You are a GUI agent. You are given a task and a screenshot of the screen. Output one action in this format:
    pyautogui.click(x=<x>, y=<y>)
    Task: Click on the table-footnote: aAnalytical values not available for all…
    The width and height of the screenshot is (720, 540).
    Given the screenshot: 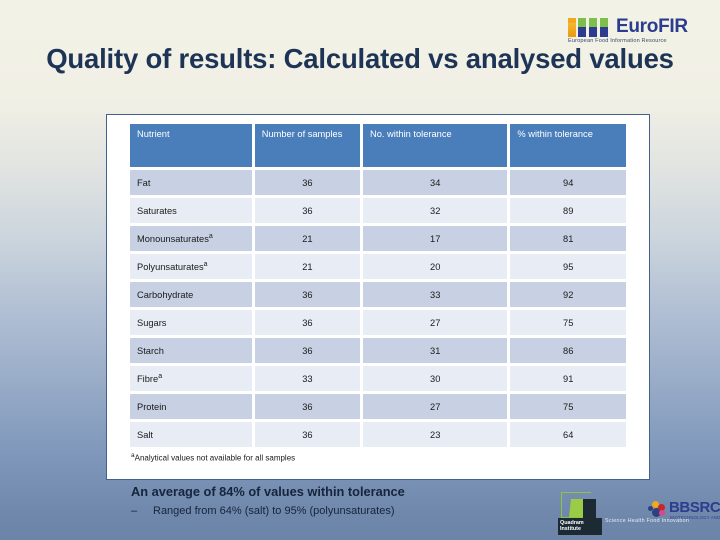 What is the action you would take?
    pyautogui.click(x=213, y=457)
    